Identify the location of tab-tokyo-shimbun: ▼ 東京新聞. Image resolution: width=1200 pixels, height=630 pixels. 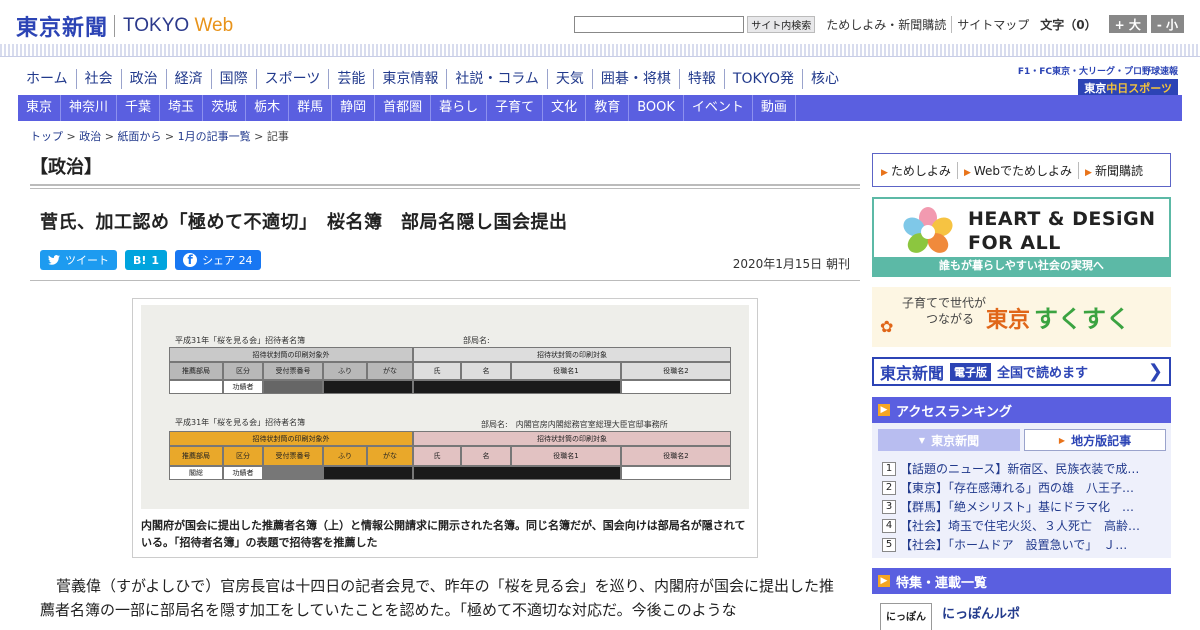
(949, 440).